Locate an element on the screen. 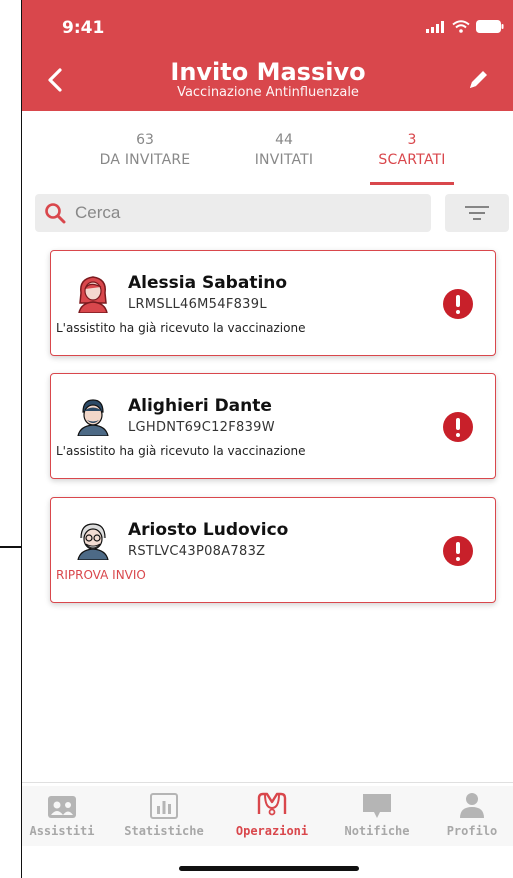 Image resolution: width=513 pixels, height=878 pixels. page-subtitle: Vaccinazione Antinfluenzale is located at coordinates (268, 92).